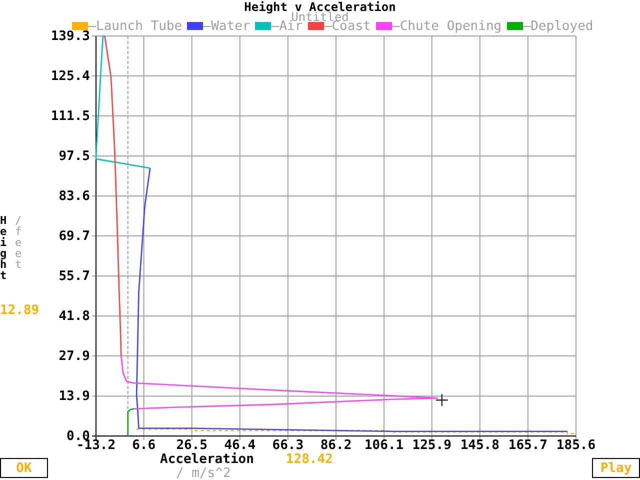 The width and height of the screenshot is (640, 480). Describe the element at coordinates (74, 356) in the screenshot. I see `y-tick-label: 27.9` at that location.